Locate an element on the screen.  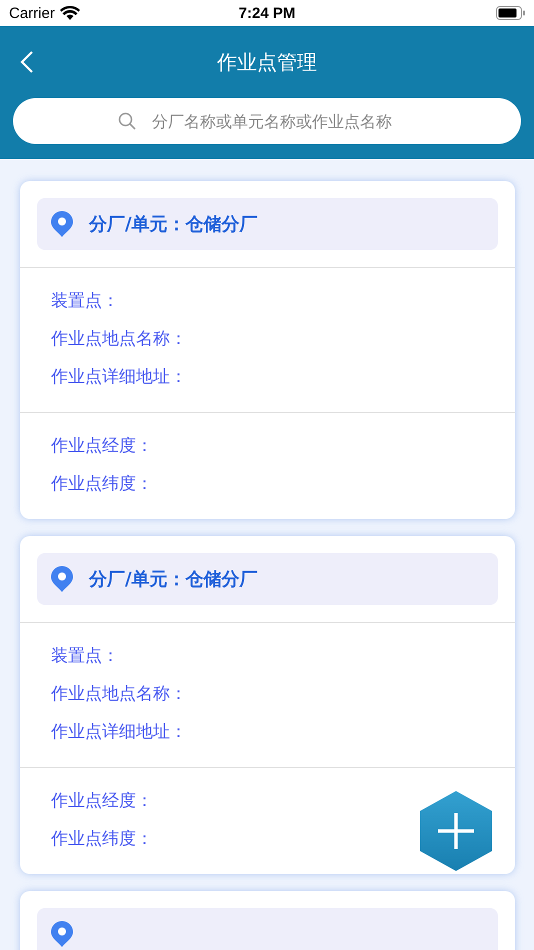
search-icon is located at coordinates (127, 121).